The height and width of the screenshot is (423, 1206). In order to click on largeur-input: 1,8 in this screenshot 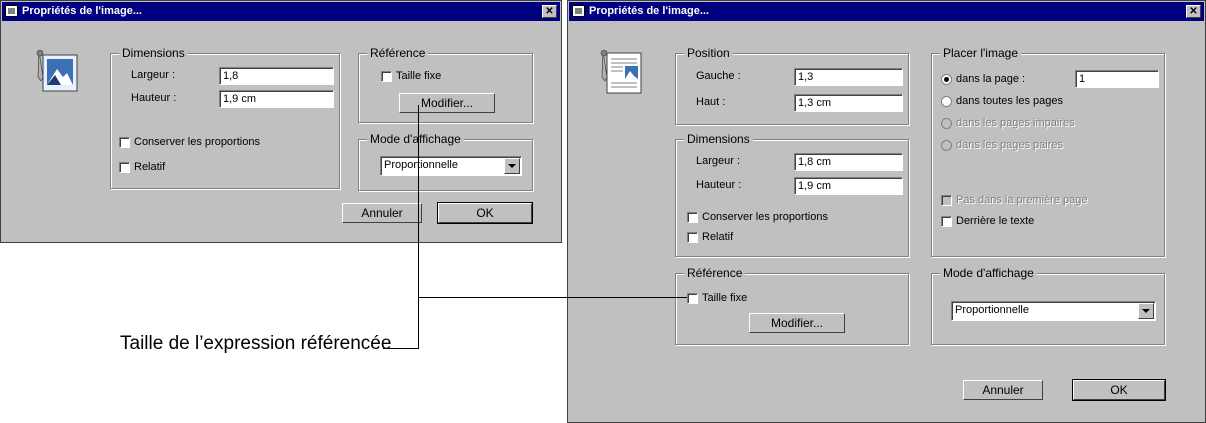, I will do `click(276, 76)`.